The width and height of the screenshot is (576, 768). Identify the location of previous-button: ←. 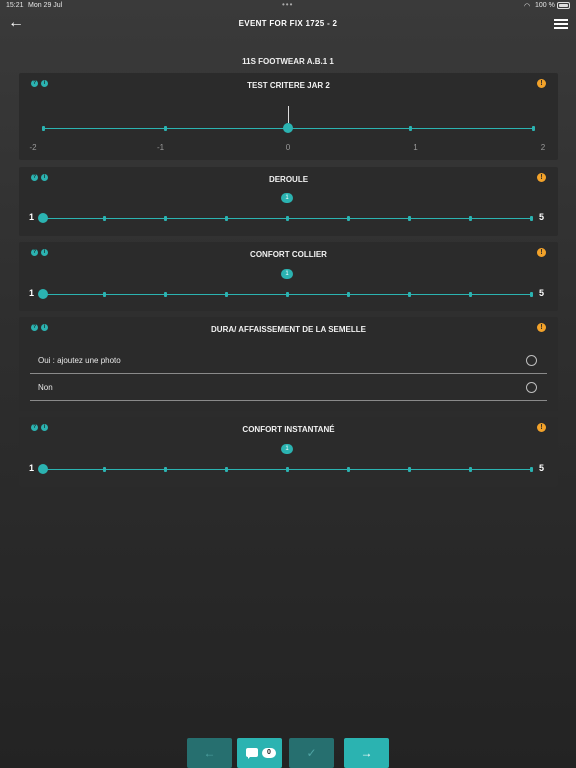
(209, 753).